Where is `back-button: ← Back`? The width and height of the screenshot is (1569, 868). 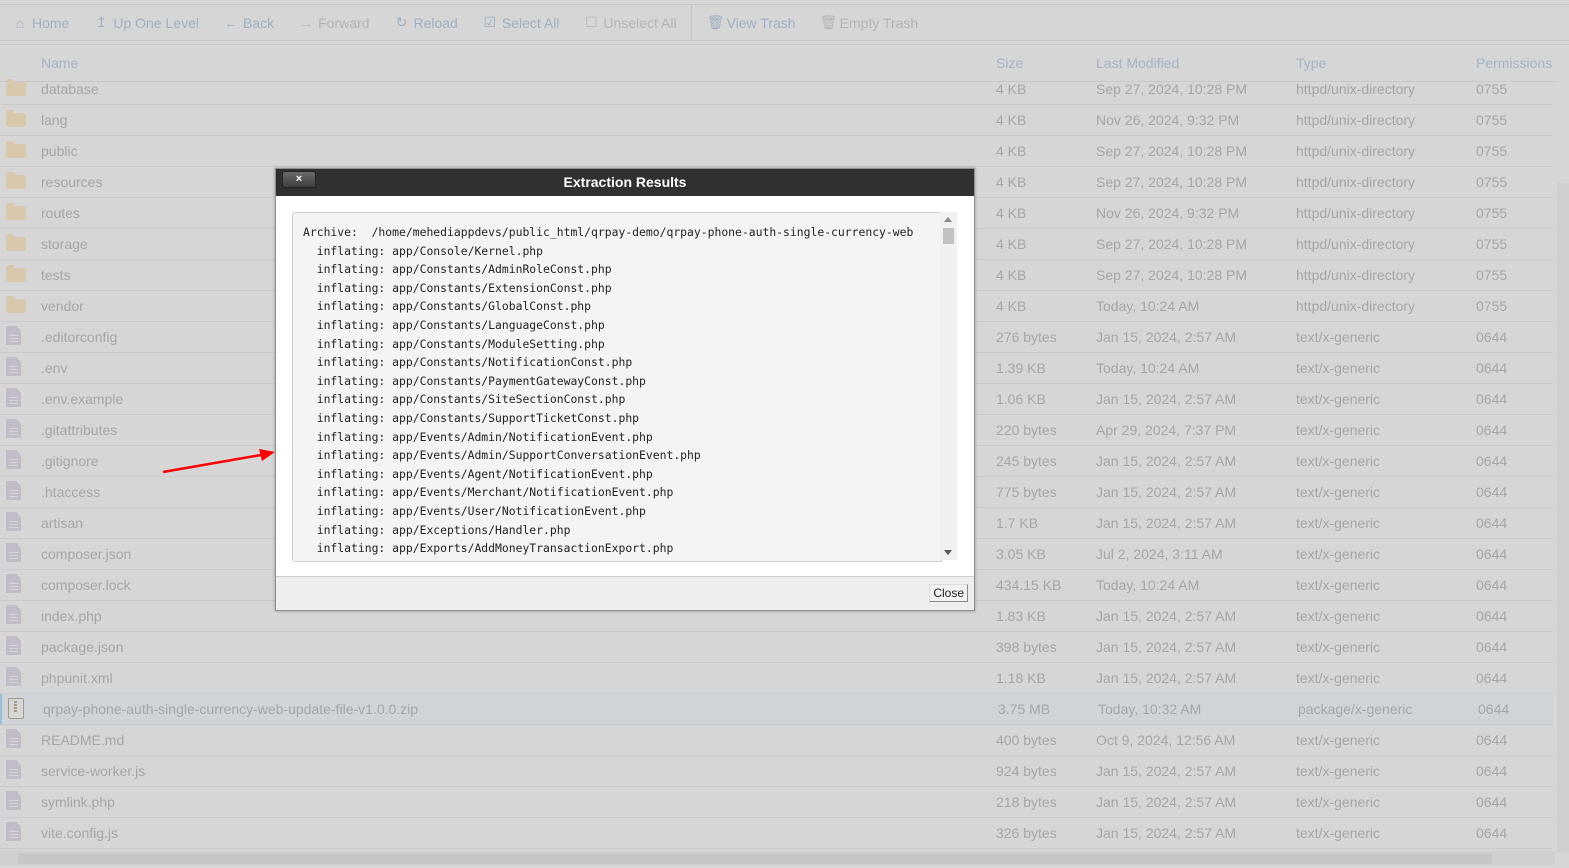
back-button: ← Back is located at coordinates (248, 22).